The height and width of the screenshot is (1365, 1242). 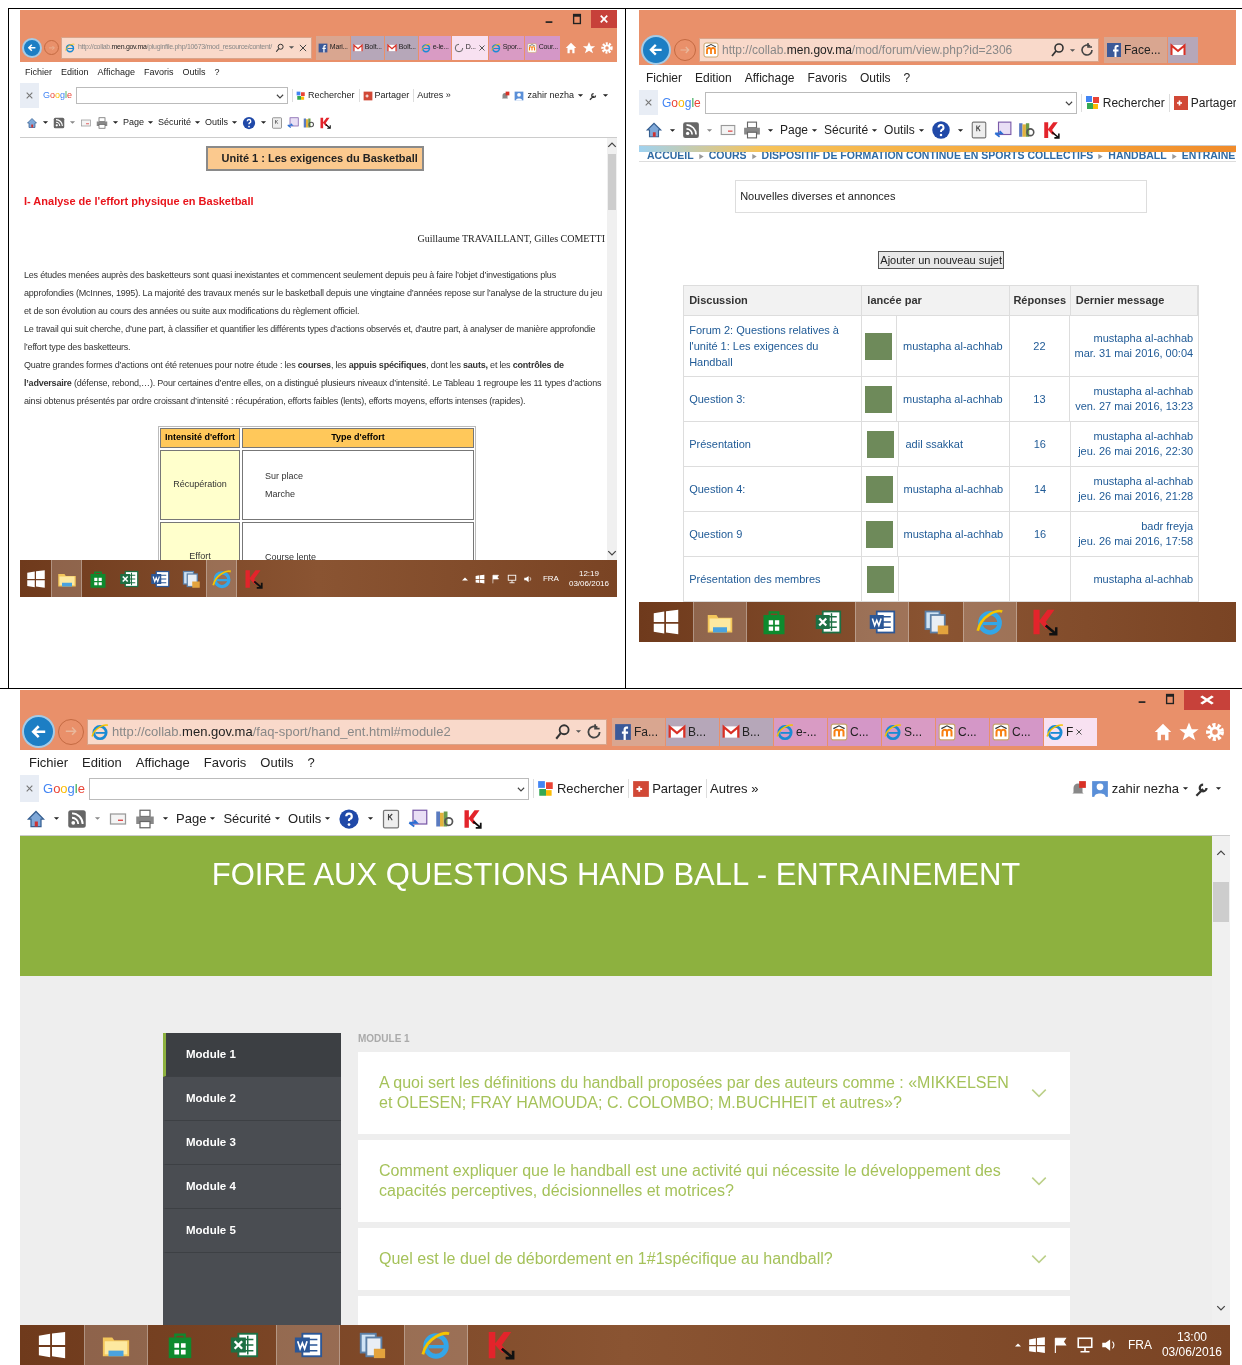 What do you see at coordinates (1070, 731) in the screenshot?
I see `browser-tab: F` at bounding box center [1070, 731].